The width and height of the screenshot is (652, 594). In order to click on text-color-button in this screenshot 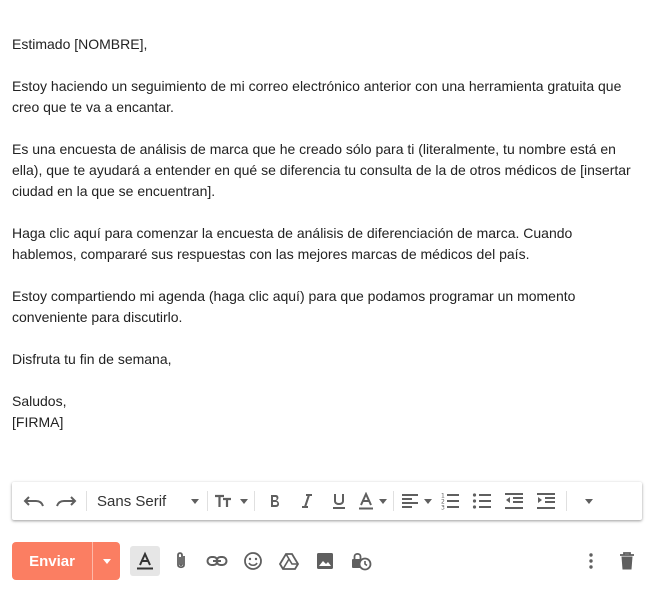, I will do `click(372, 501)`.